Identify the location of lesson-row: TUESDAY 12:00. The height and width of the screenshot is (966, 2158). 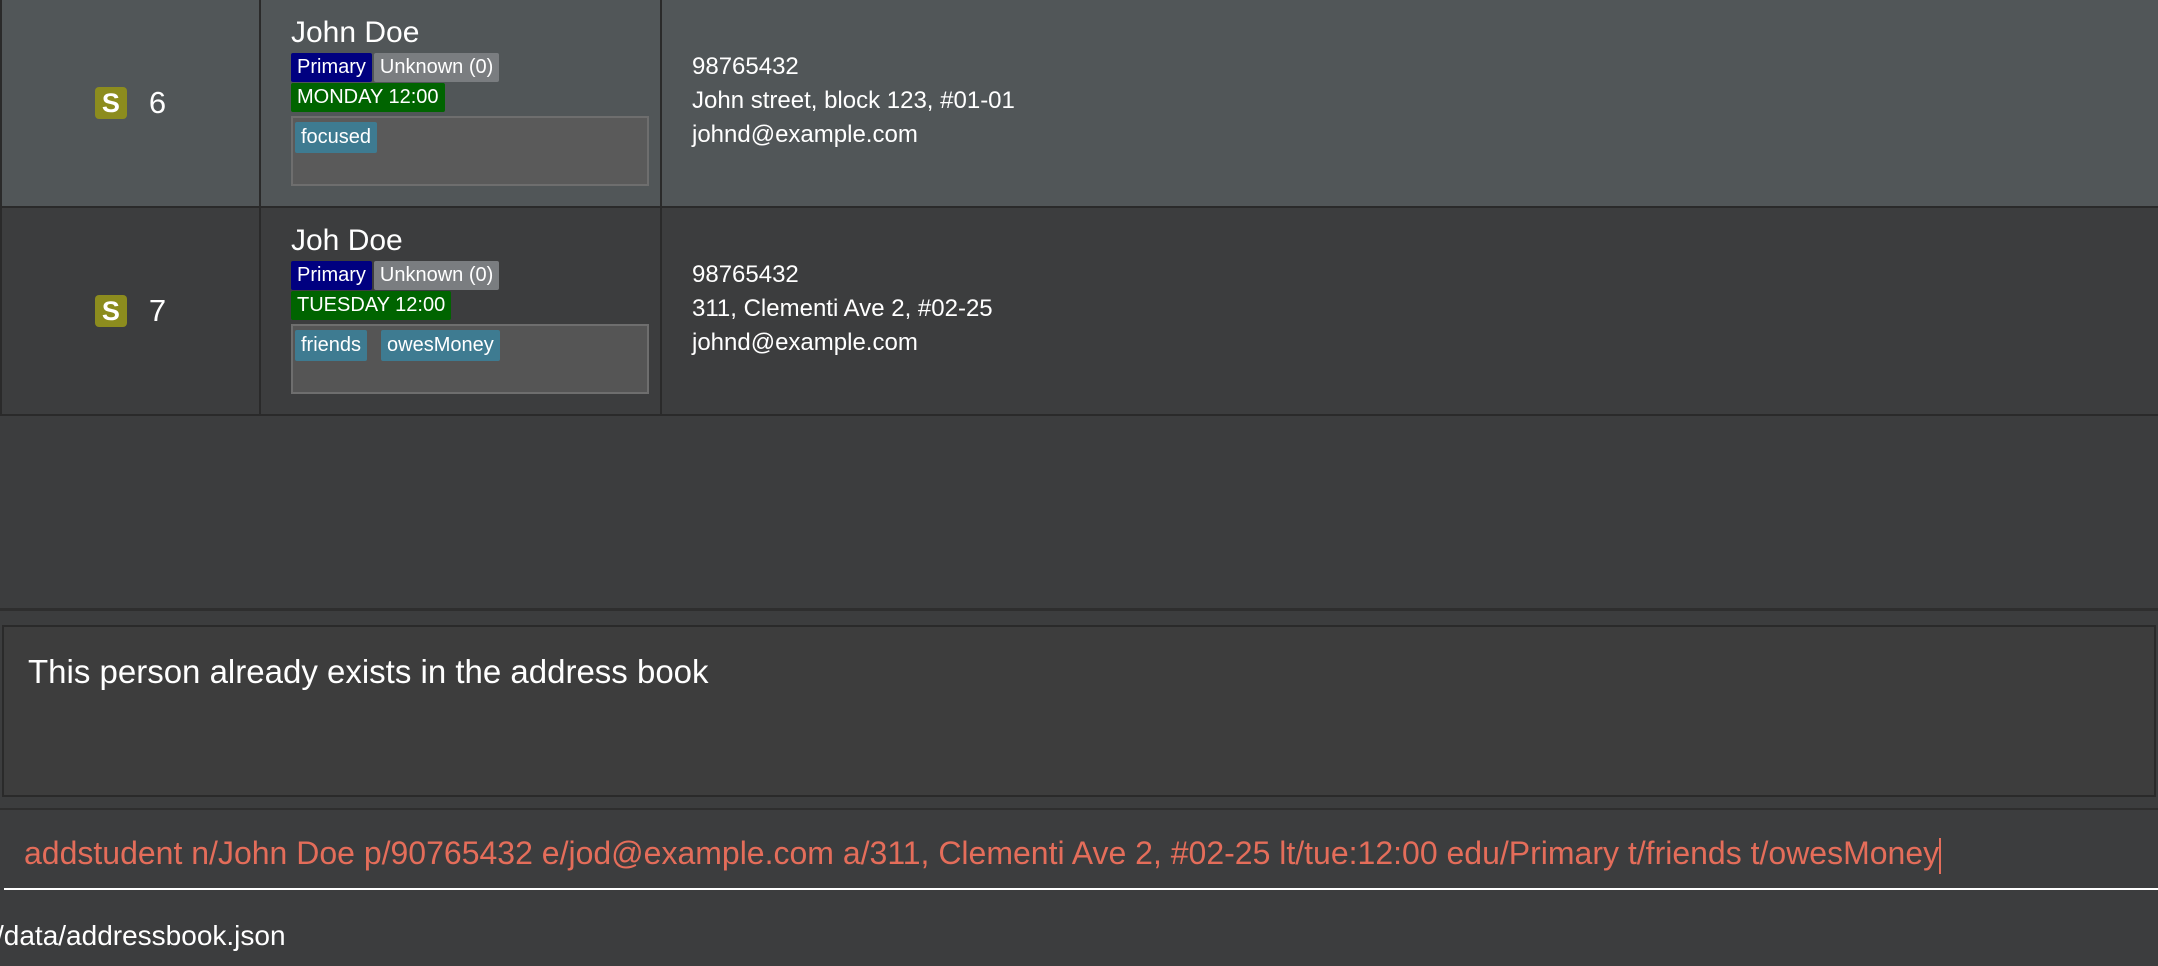
(475, 305).